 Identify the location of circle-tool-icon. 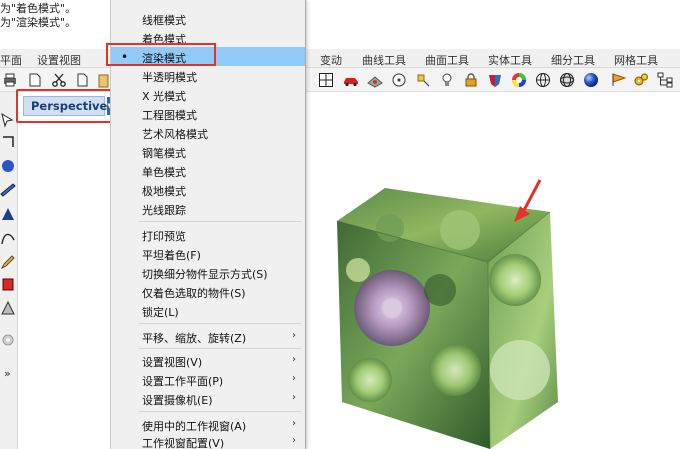
(8, 166).